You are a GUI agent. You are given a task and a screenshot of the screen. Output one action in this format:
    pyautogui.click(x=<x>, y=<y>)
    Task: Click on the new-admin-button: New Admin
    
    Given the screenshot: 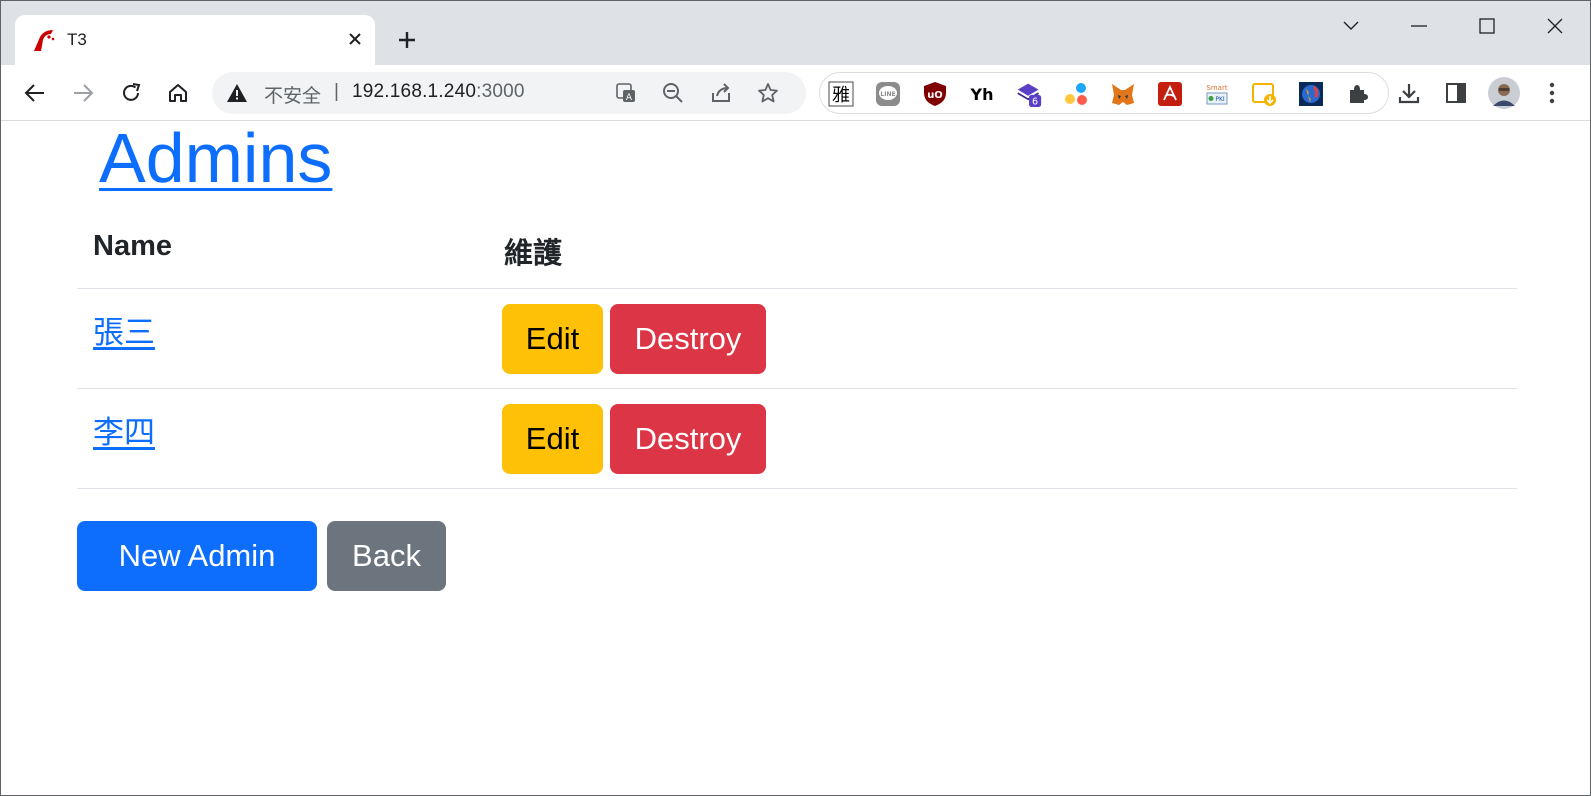 What is the action you would take?
    pyautogui.click(x=197, y=556)
    